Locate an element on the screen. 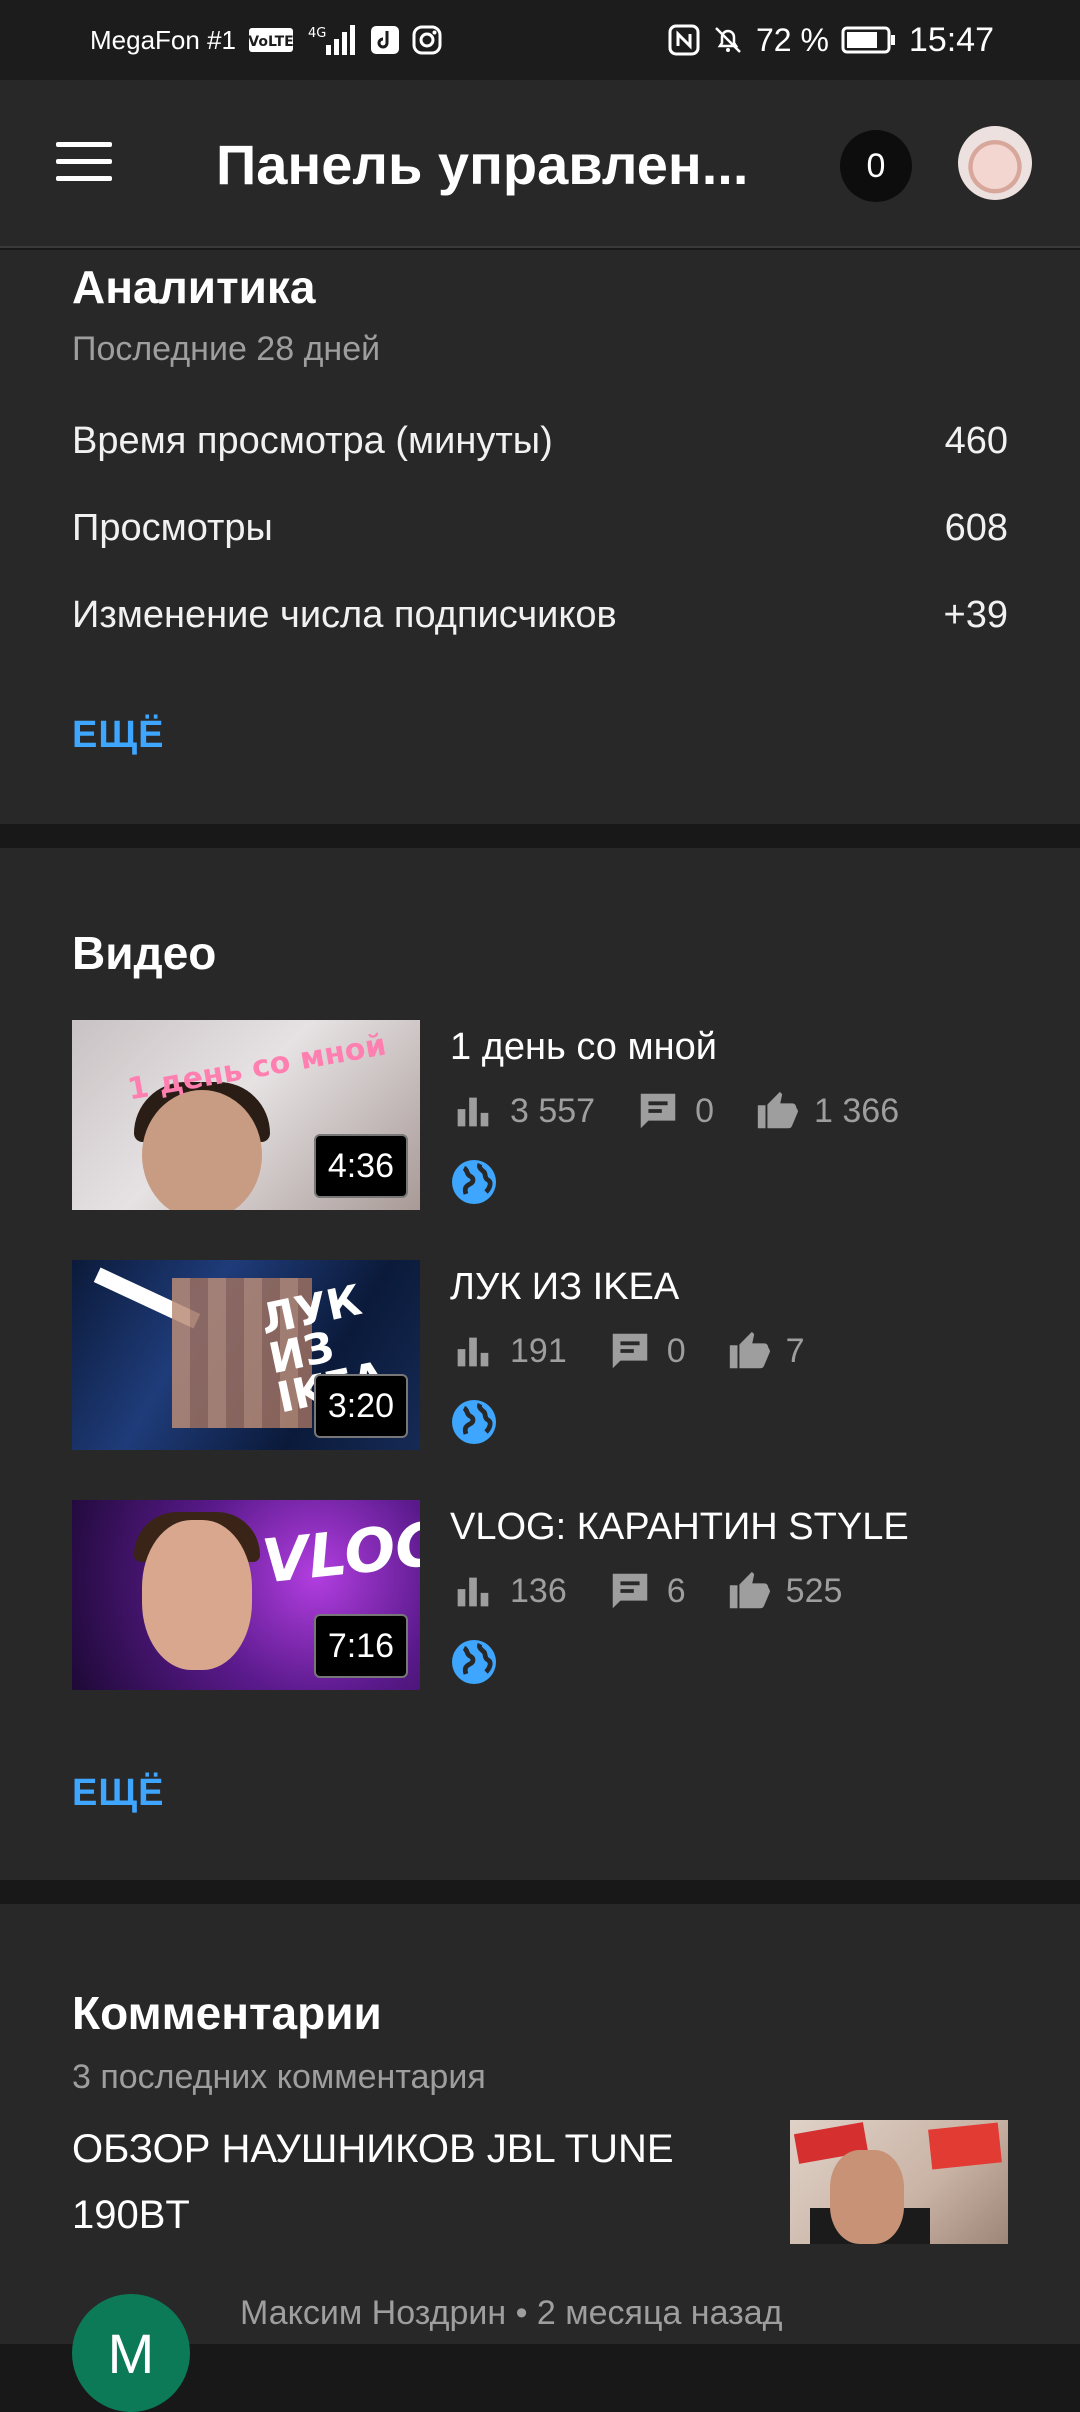 Image resolution: width=1080 pixels, height=2412 pixels. analytics-period: Последние 28 дней is located at coordinates (226, 349).